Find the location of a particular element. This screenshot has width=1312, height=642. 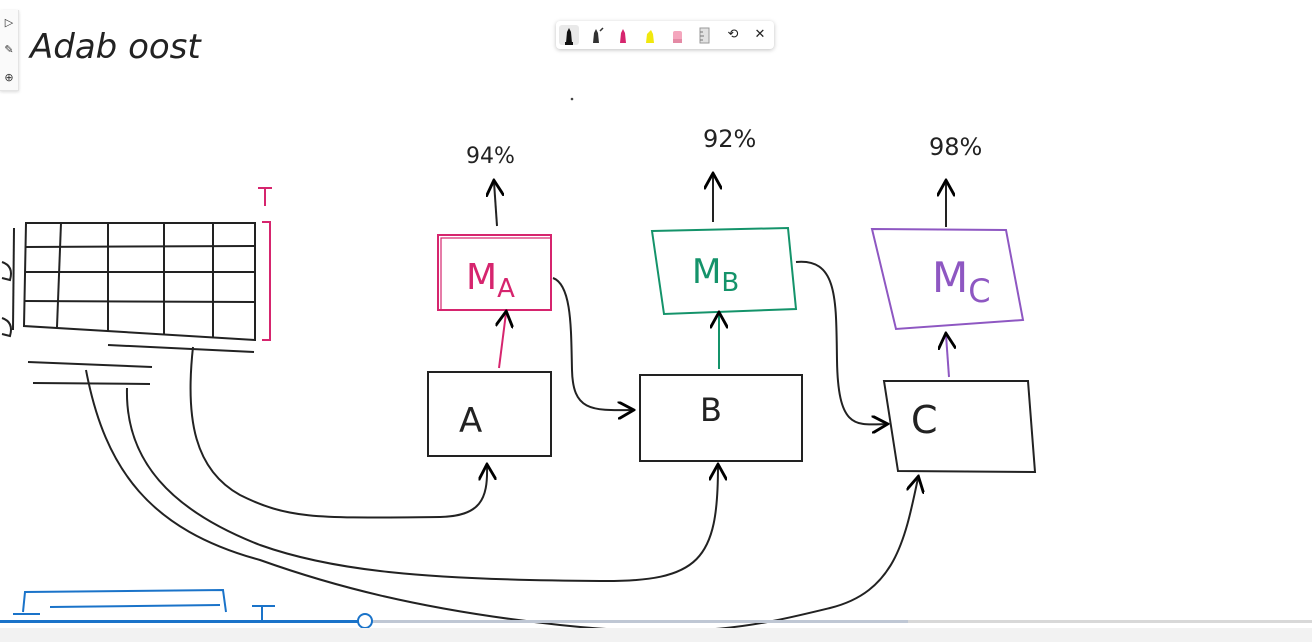

black-pen is located at coordinates (569, 35).